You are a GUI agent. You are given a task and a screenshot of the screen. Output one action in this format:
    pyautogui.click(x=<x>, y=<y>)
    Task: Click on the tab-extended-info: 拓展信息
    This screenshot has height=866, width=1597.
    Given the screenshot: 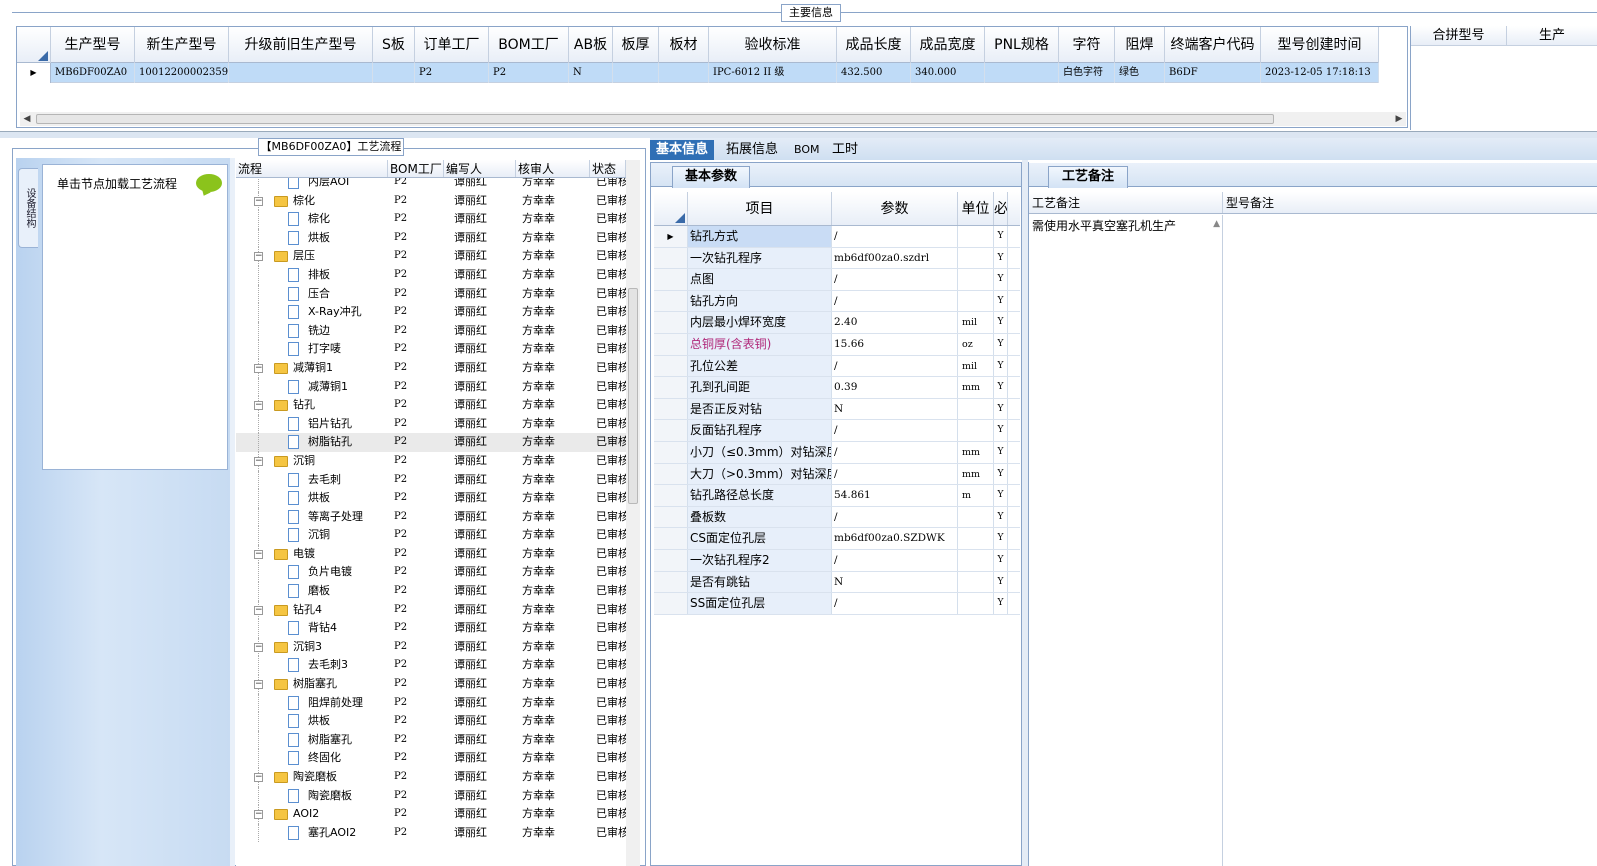 What is the action you would take?
    pyautogui.click(x=752, y=150)
    